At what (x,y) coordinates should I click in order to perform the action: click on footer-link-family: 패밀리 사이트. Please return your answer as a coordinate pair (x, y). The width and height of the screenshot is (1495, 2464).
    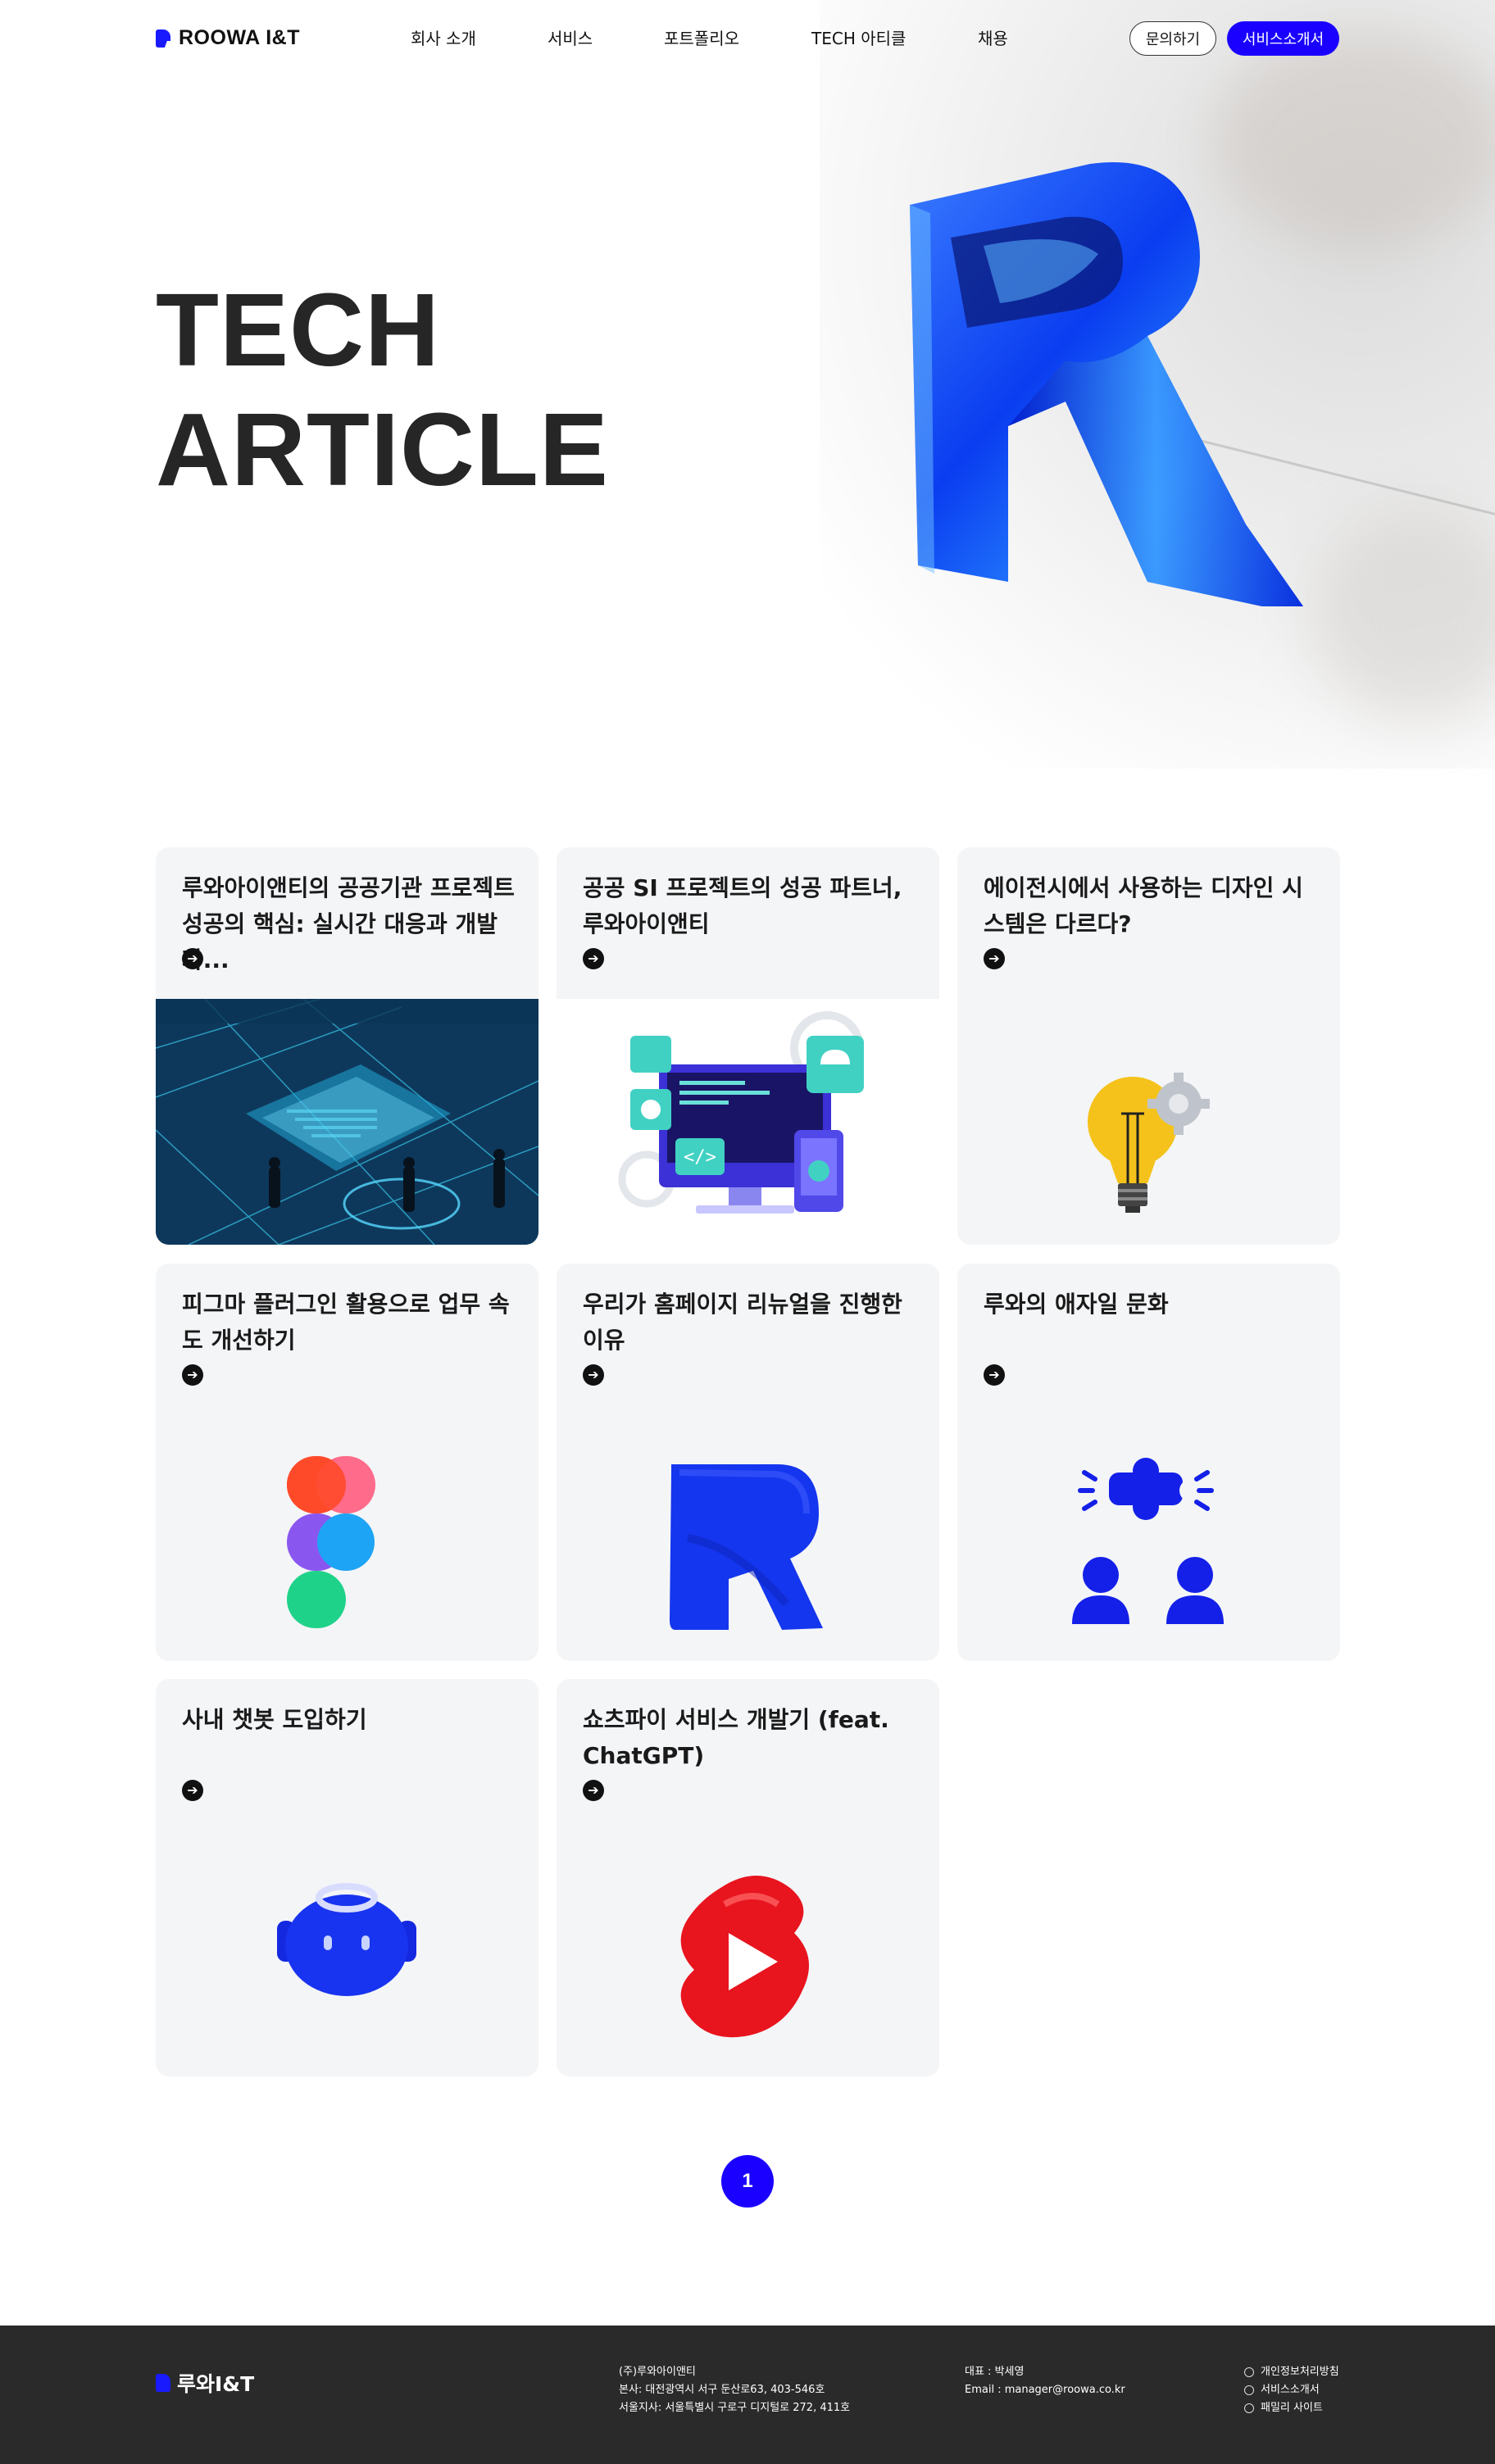
    Looking at the image, I should click on (1291, 2408).